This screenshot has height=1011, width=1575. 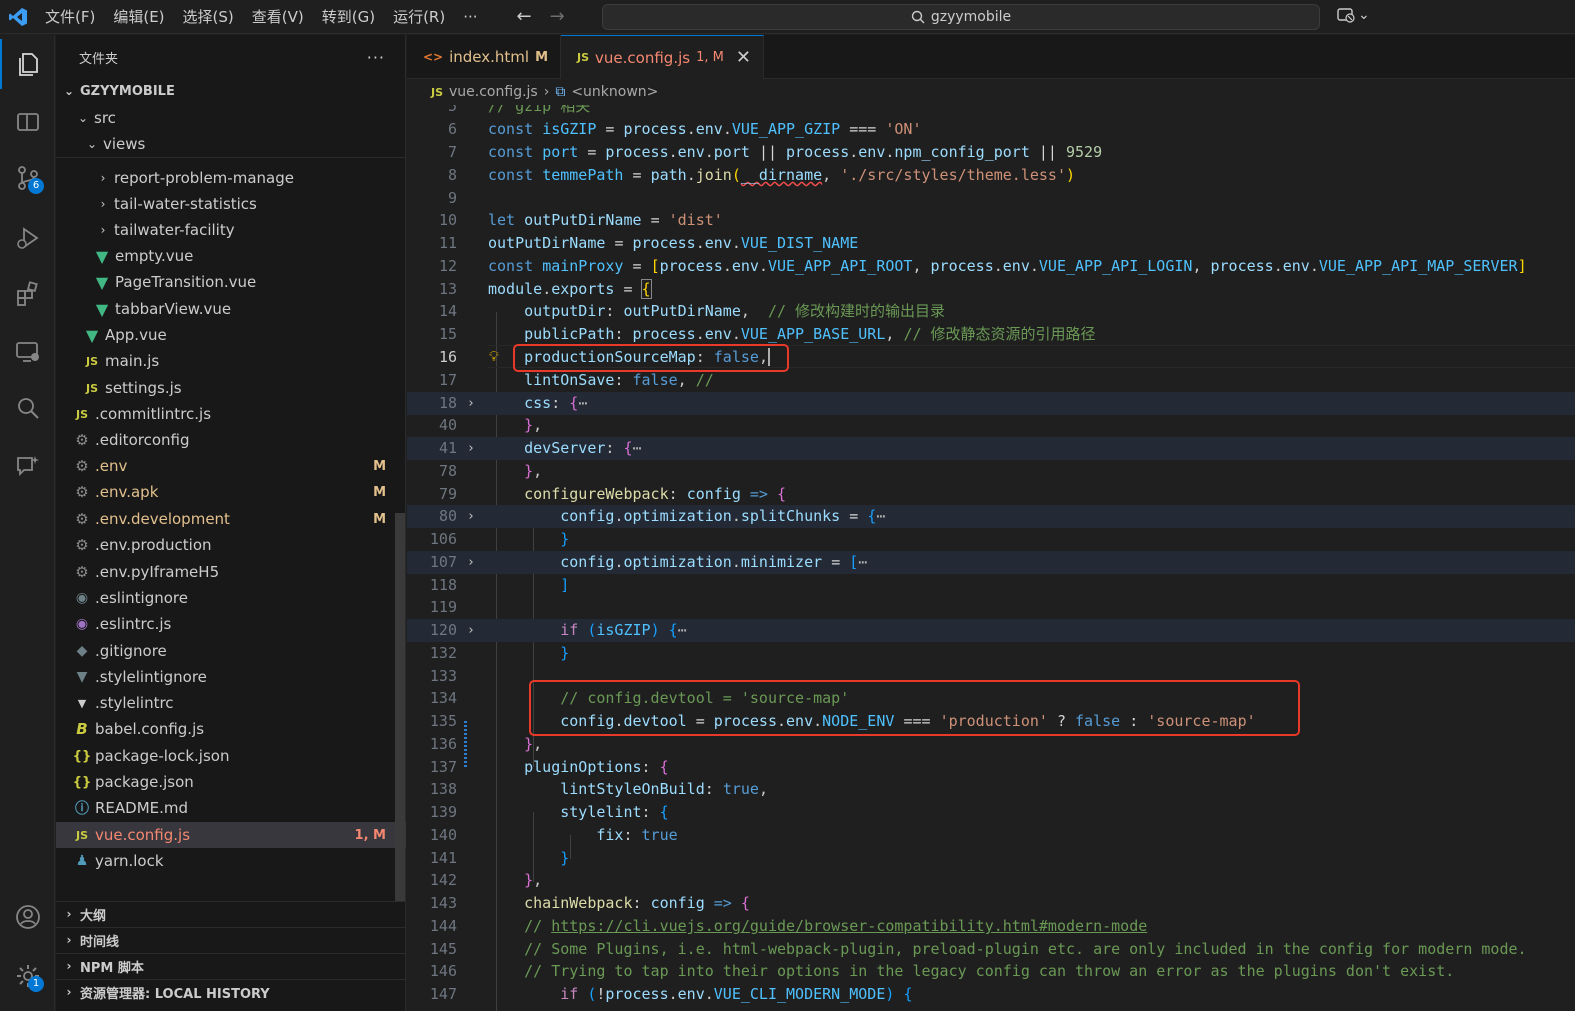 I want to click on back-arrow-icon: ←, so click(x=524, y=16).